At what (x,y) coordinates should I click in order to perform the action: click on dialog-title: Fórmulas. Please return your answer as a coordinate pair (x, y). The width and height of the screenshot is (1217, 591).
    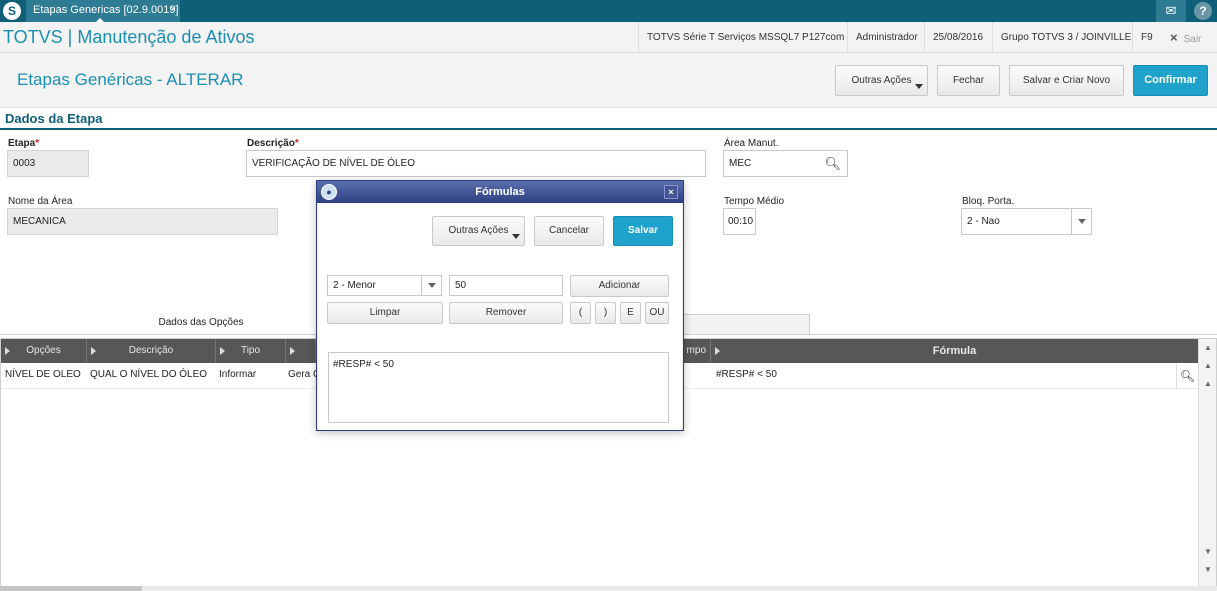
    Looking at the image, I should click on (500, 192).